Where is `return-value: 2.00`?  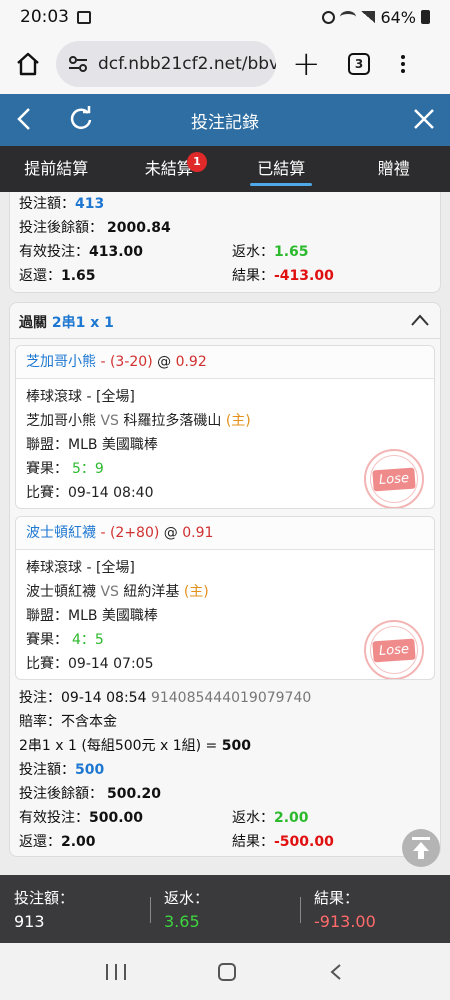
return-value: 2.00 is located at coordinates (78, 842).